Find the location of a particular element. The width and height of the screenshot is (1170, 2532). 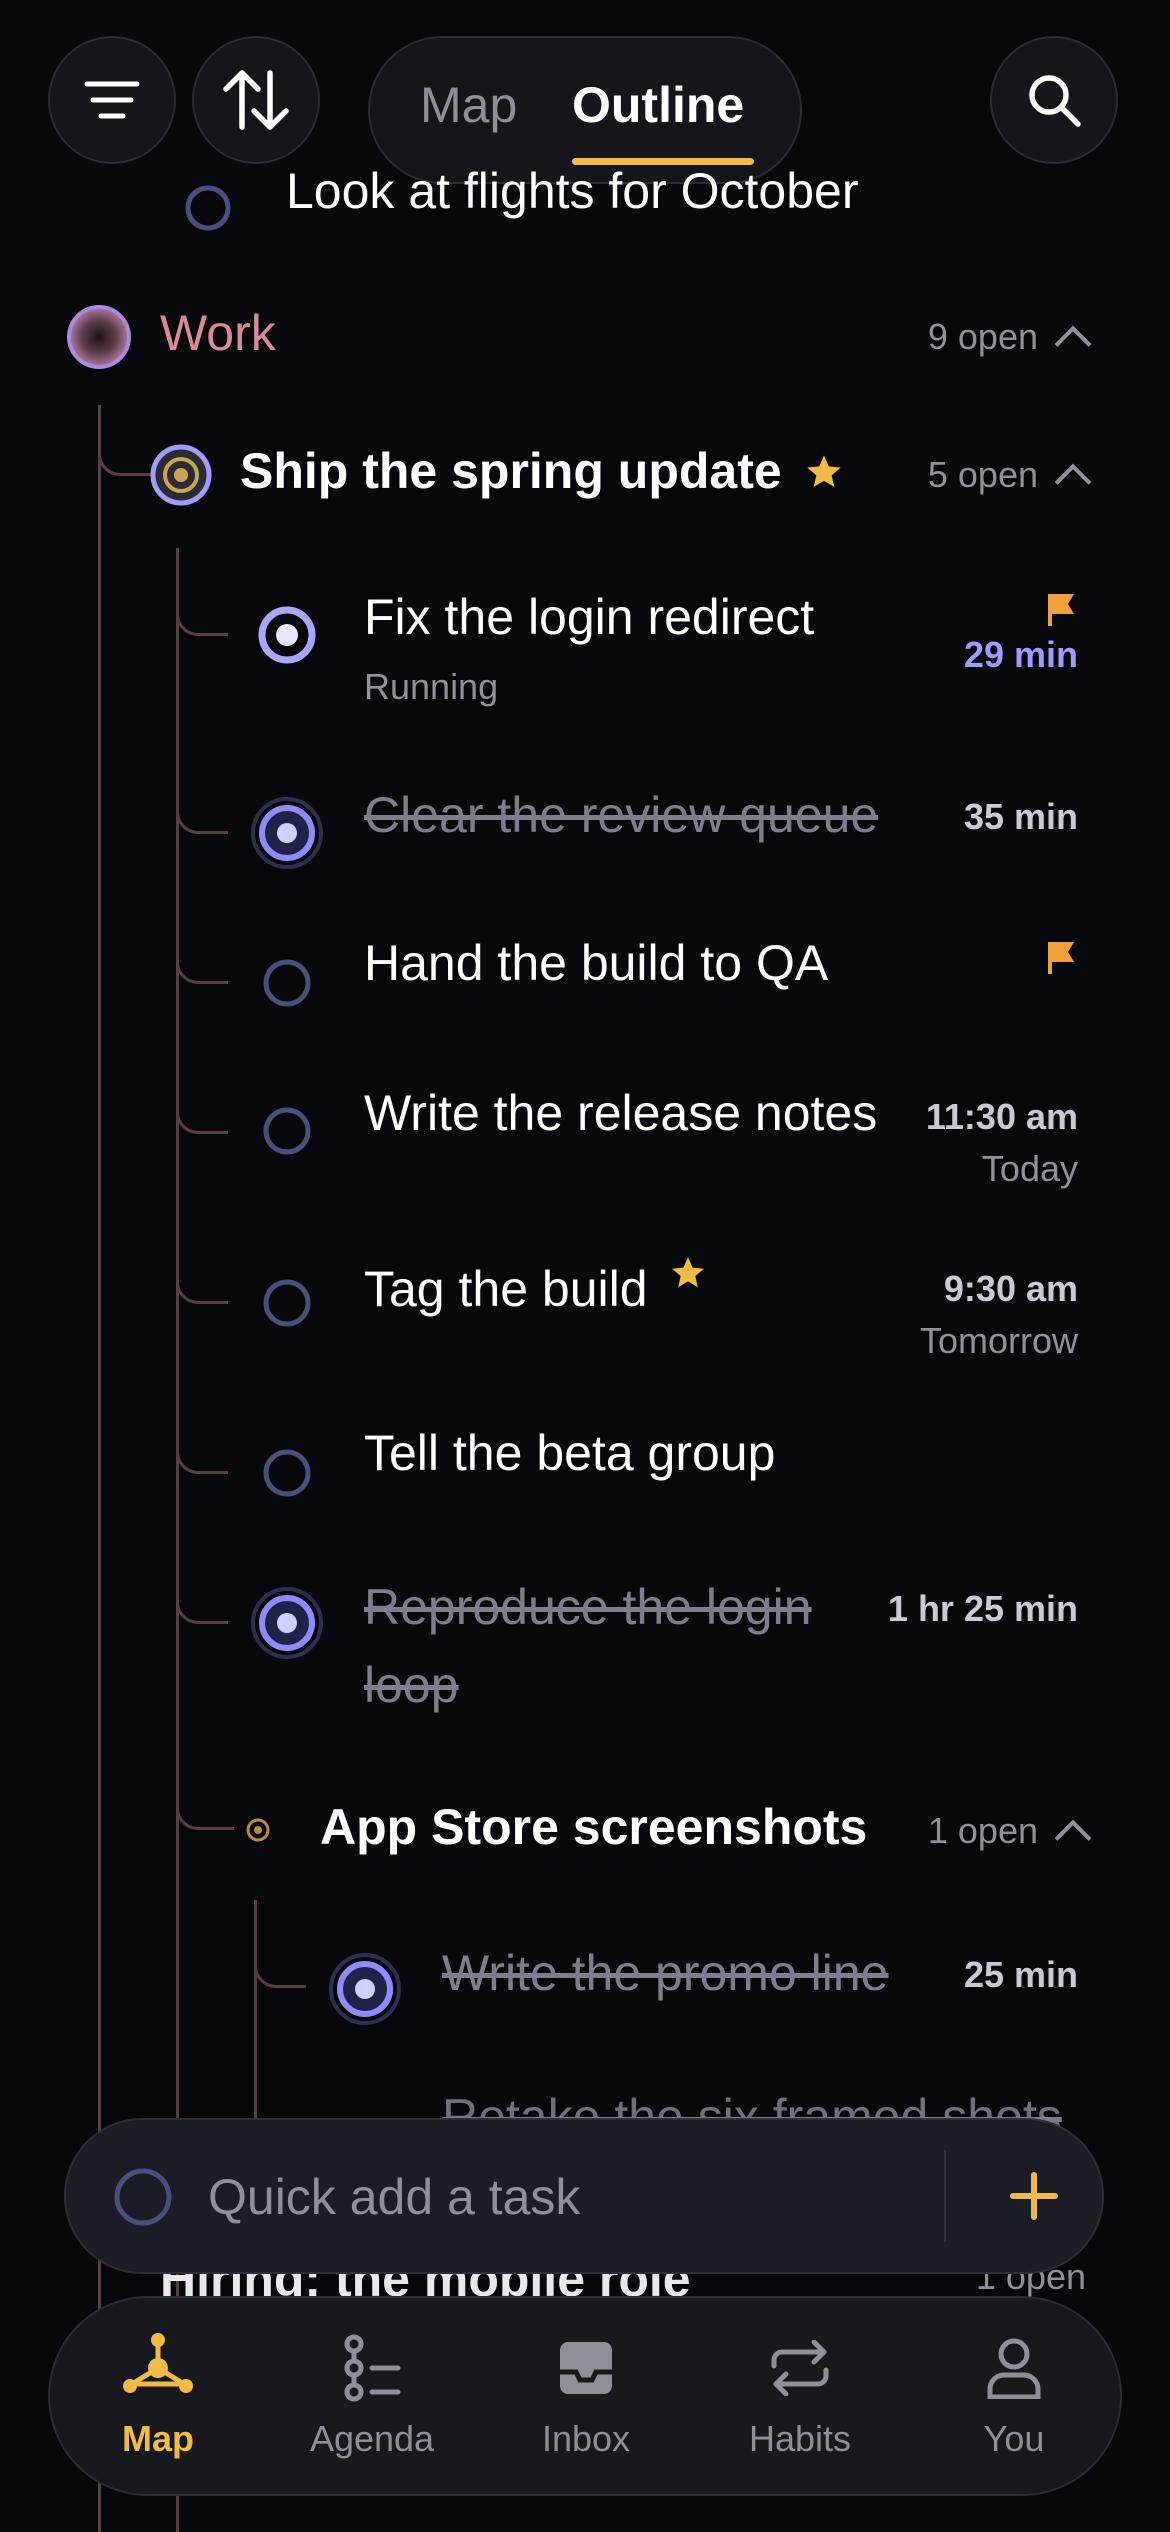

task-status: Running is located at coordinates (431, 686).